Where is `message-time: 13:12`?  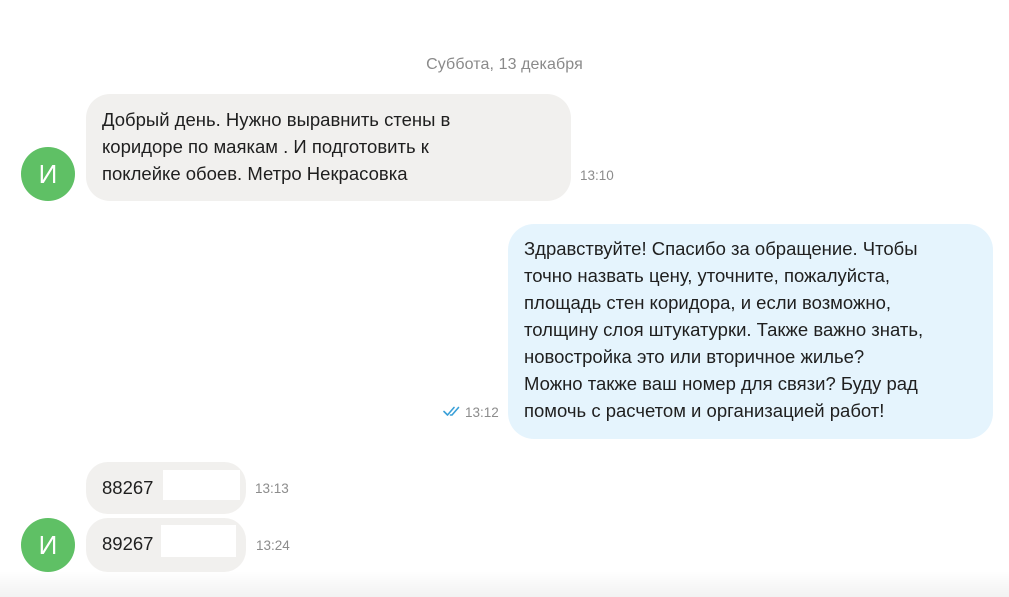
message-time: 13:12 is located at coordinates (482, 412).